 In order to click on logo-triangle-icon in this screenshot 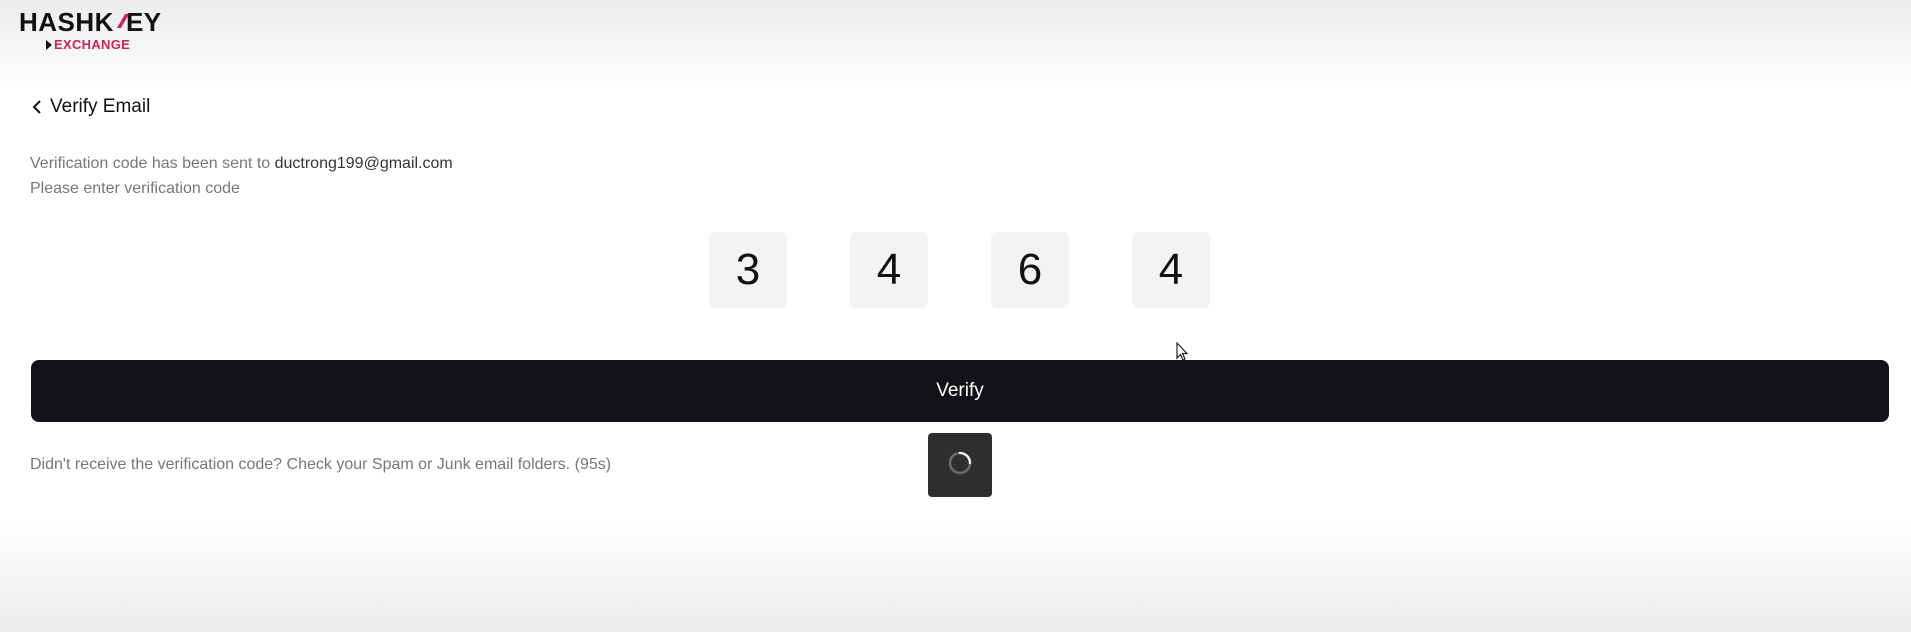, I will do `click(49, 44)`.